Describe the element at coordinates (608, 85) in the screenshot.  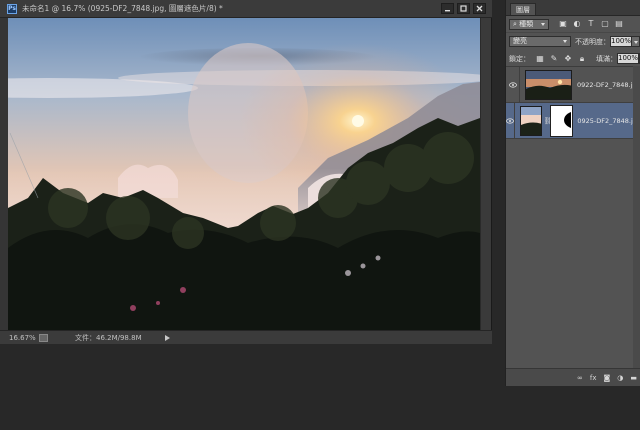
I see `layer-name: 0922-DF2_7848.jpg` at that location.